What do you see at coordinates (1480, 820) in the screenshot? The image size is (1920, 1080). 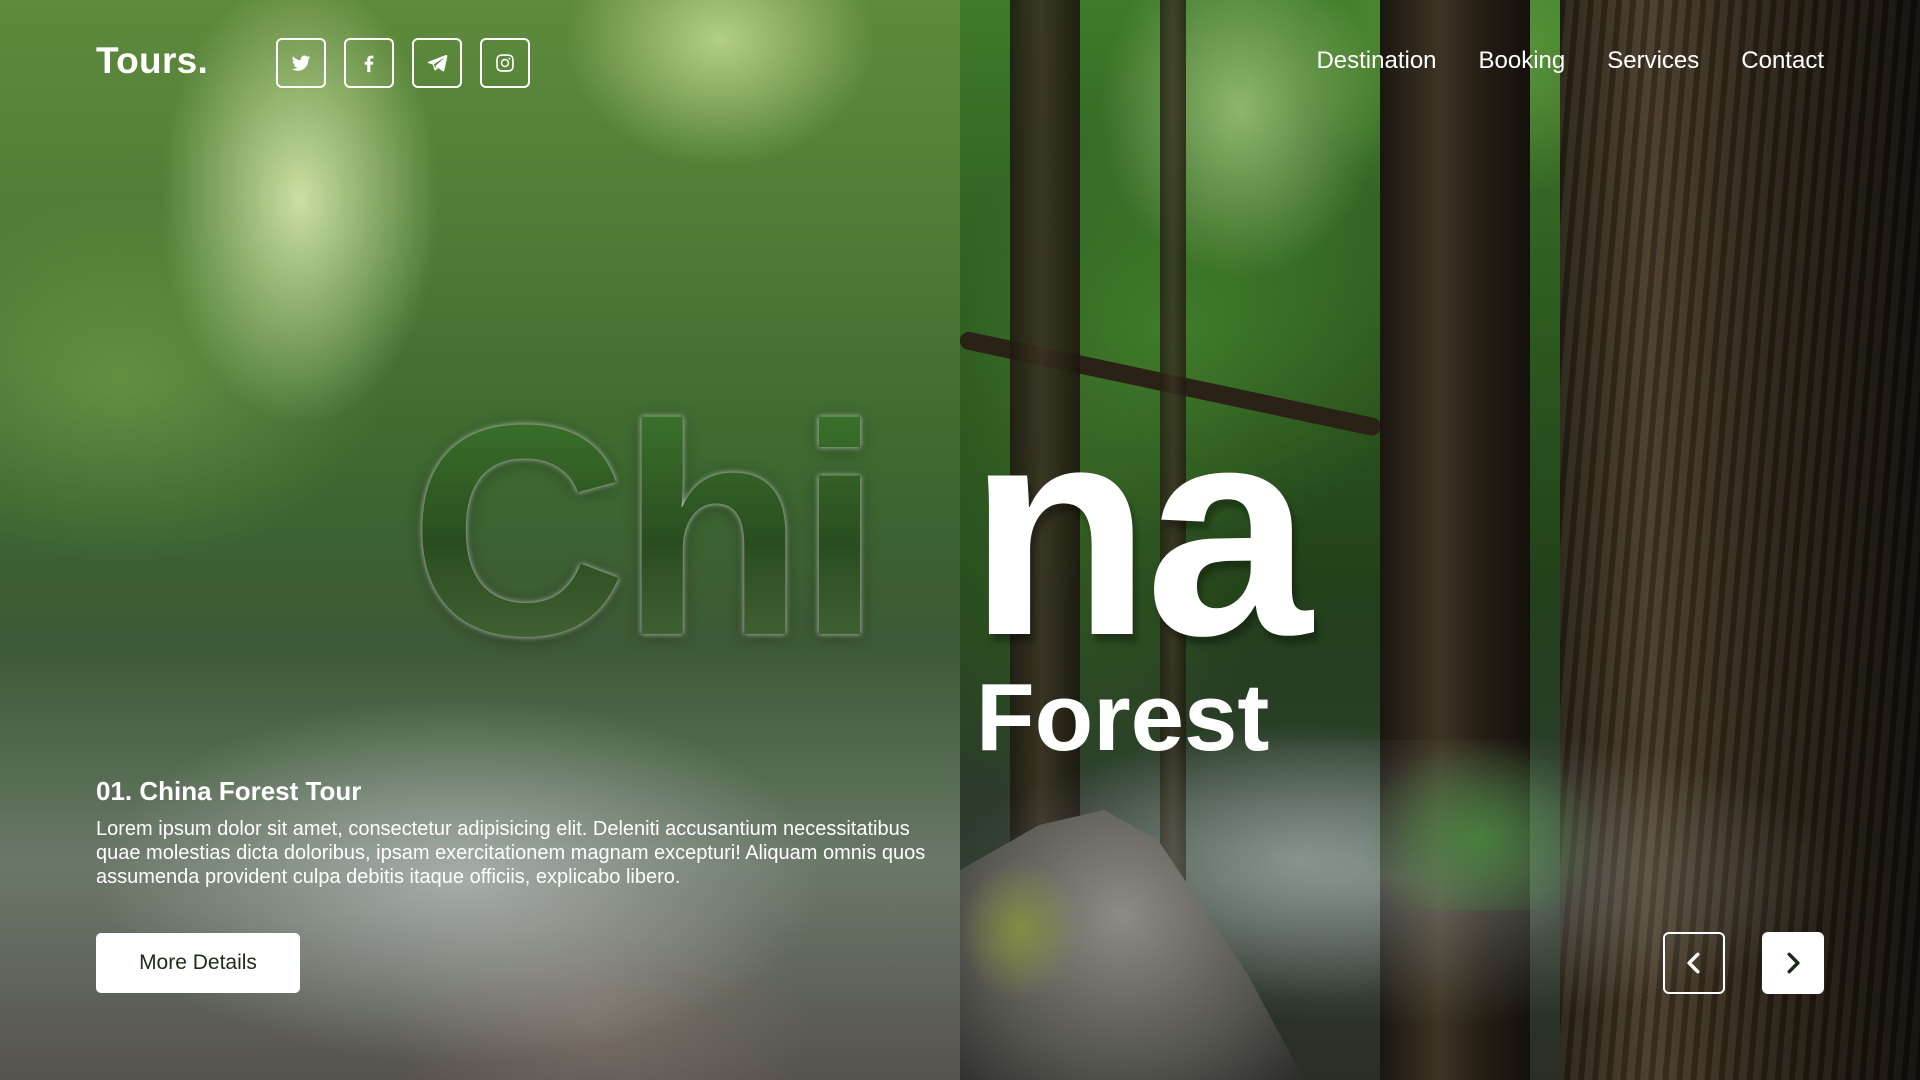 I see `fern-plant` at bounding box center [1480, 820].